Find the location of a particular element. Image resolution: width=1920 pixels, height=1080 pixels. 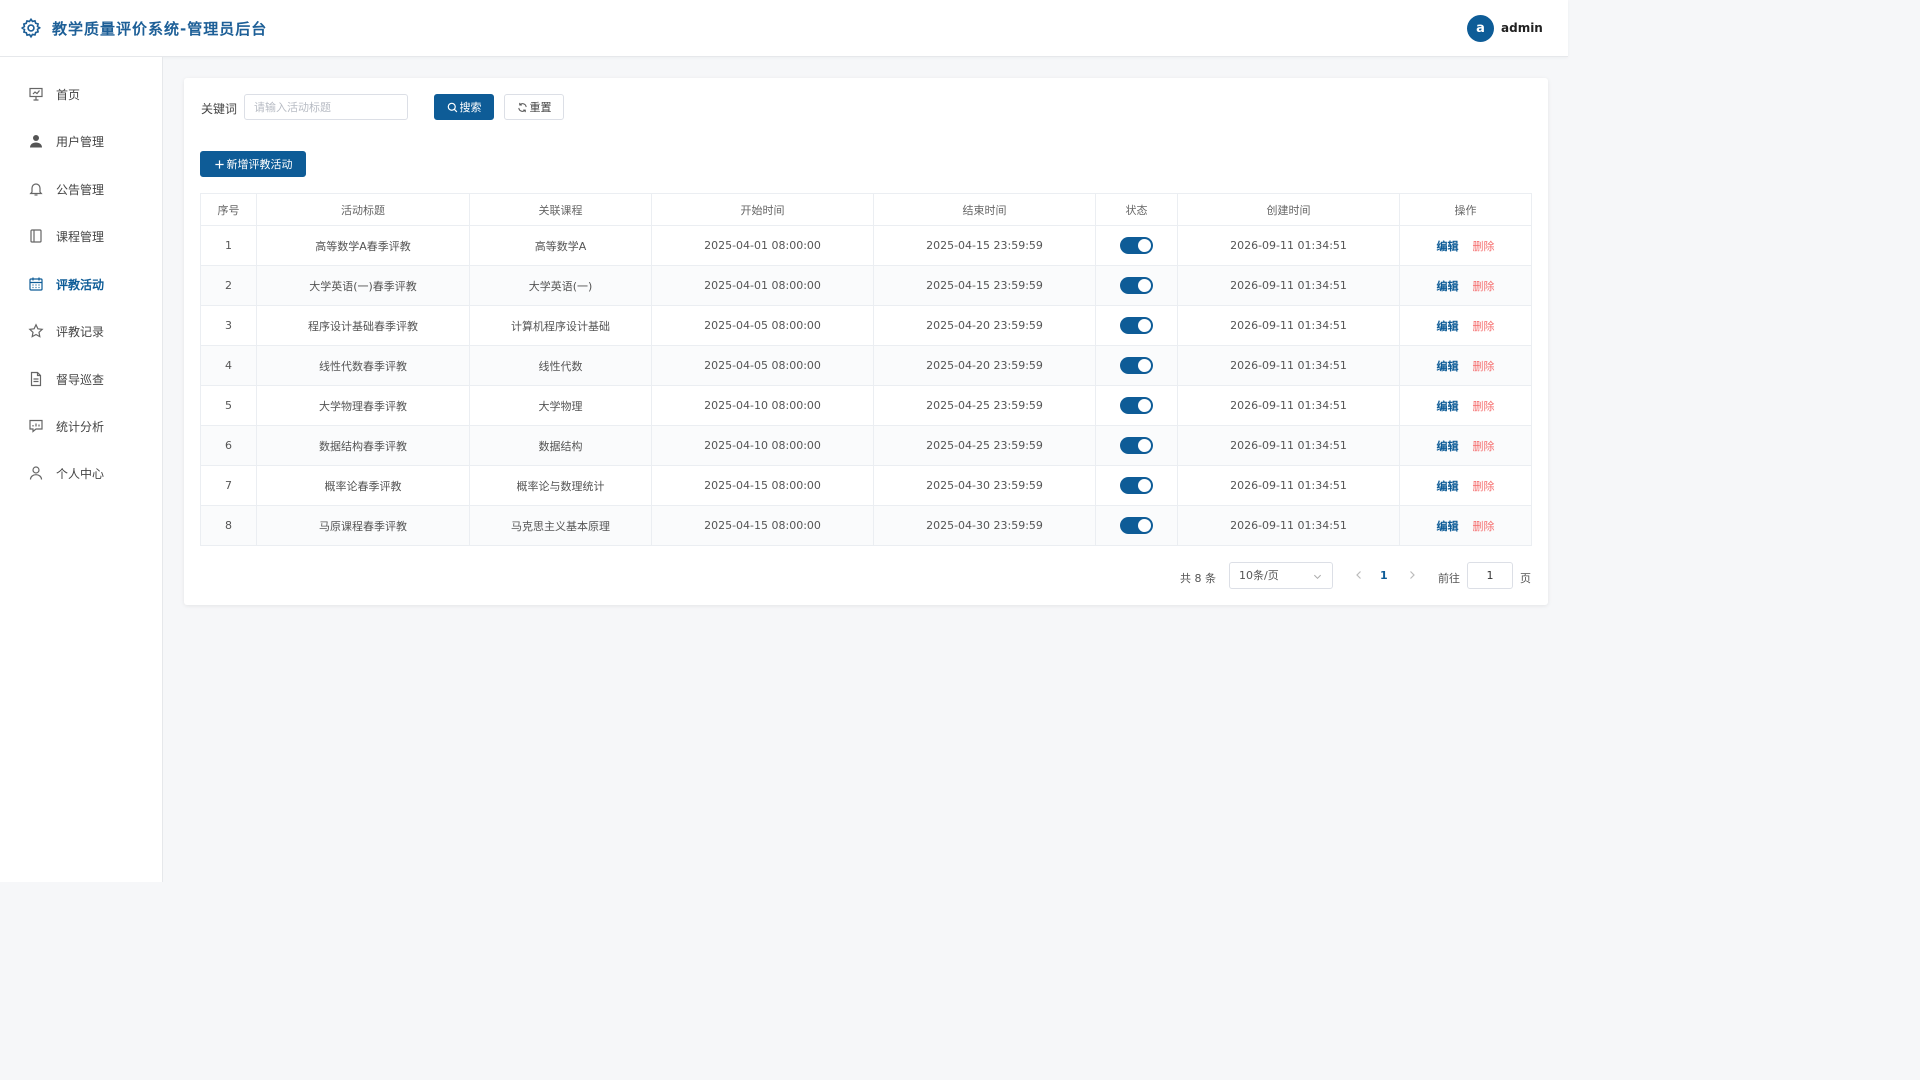

keyword-input is located at coordinates (326, 107).